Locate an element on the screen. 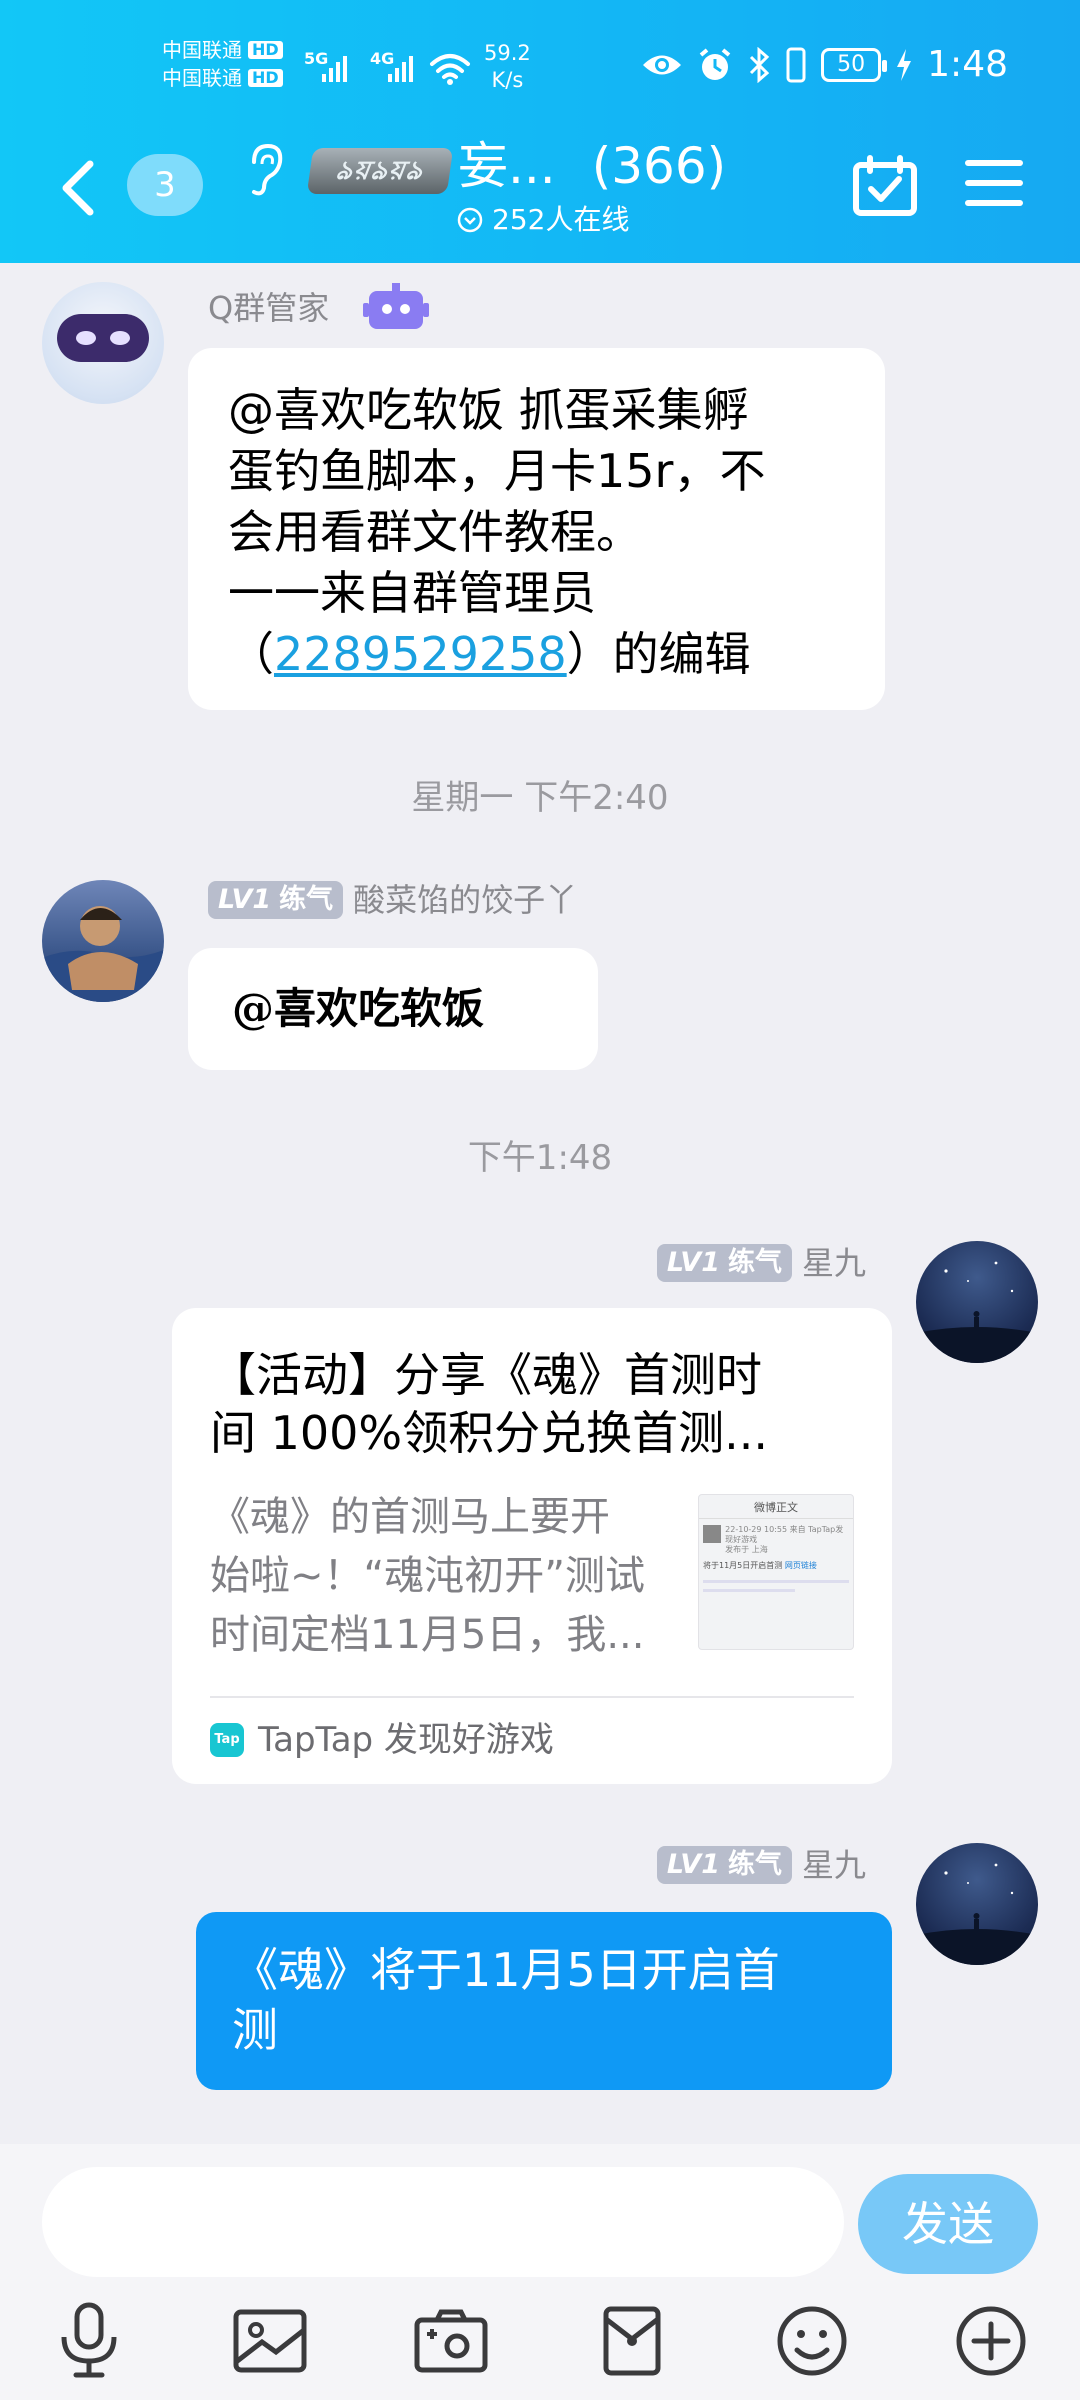  message-bubble-own: 《魂》将于11月5日开启首 测 is located at coordinates (544, 2001).